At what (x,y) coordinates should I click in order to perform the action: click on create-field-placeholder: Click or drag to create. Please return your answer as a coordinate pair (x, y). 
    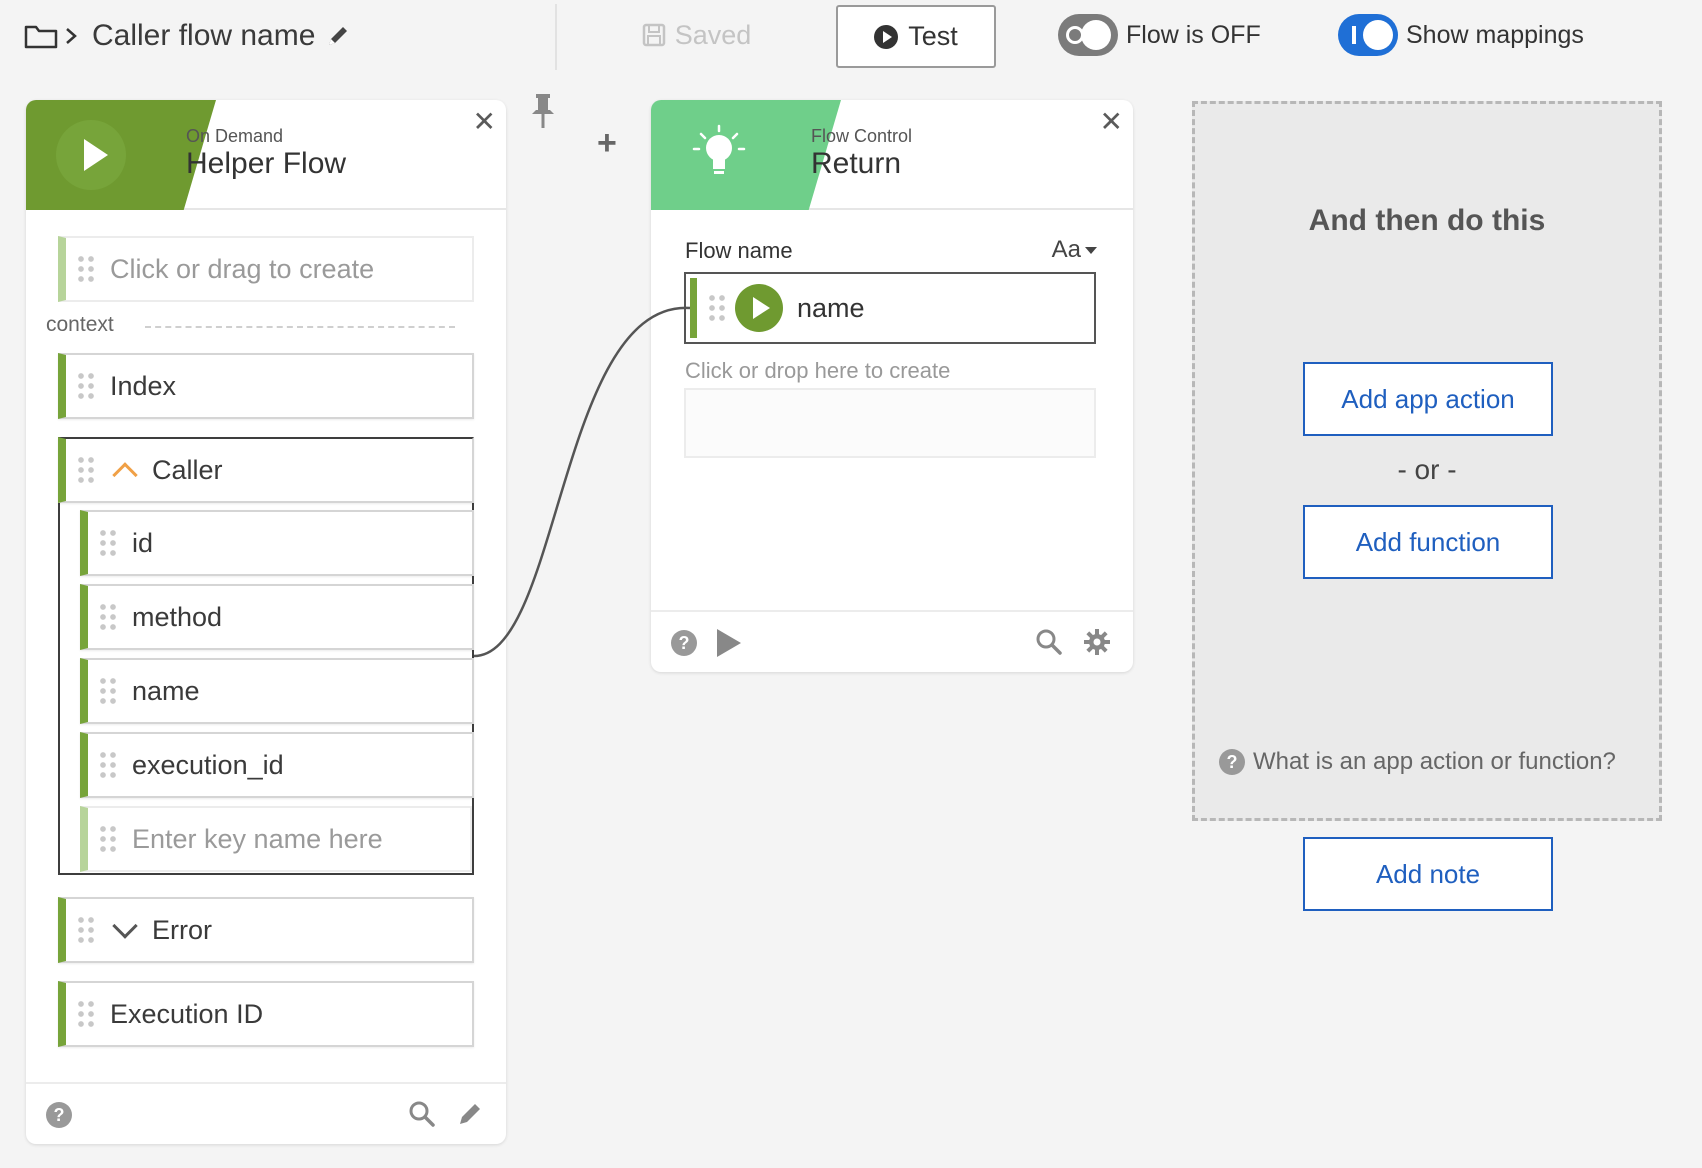
    Looking at the image, I should click on (266, 269).